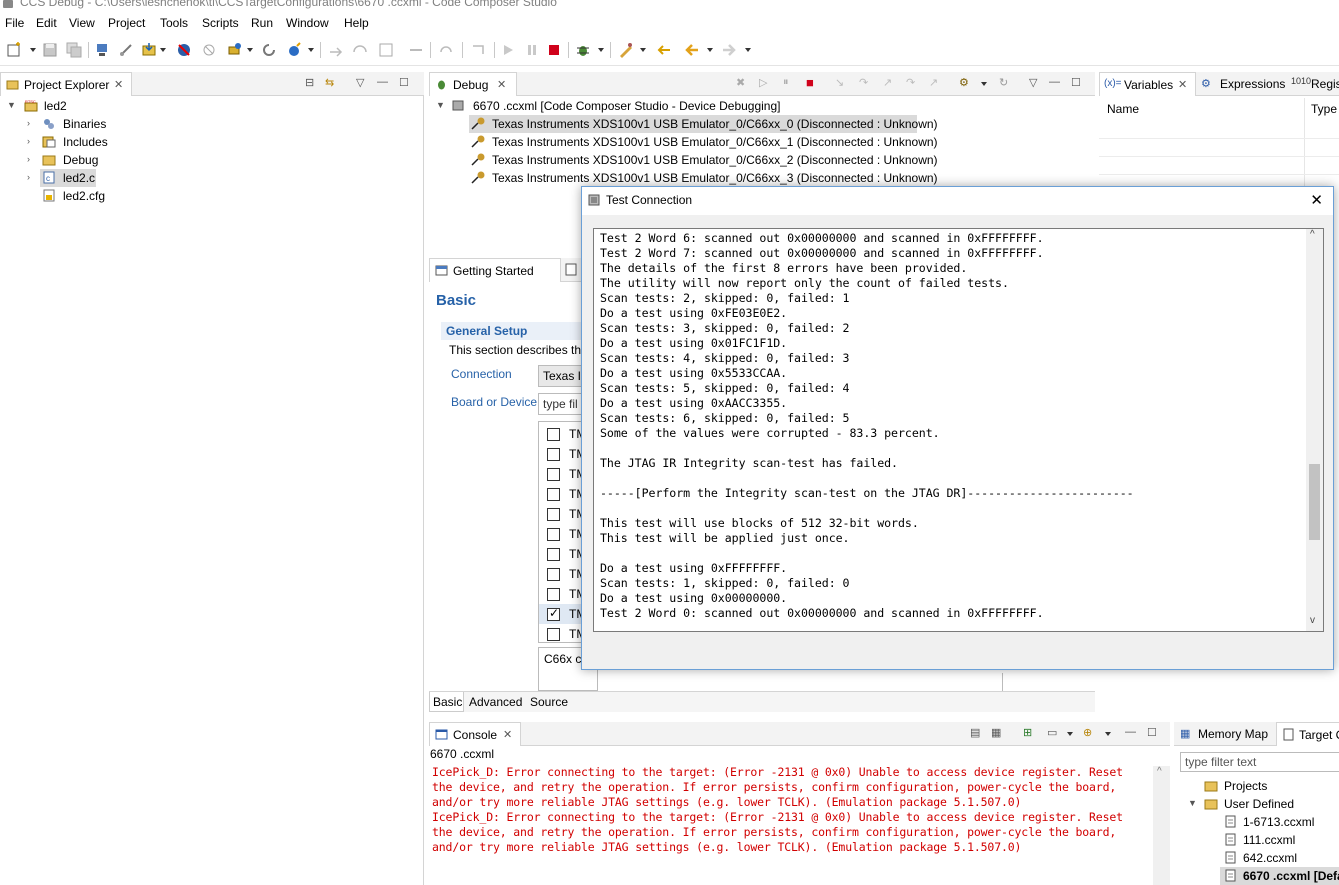 The image size is (1339, 885). Describe the element at coordinates (126, 50) in the screenshot. I see `connect-icon` at that location.